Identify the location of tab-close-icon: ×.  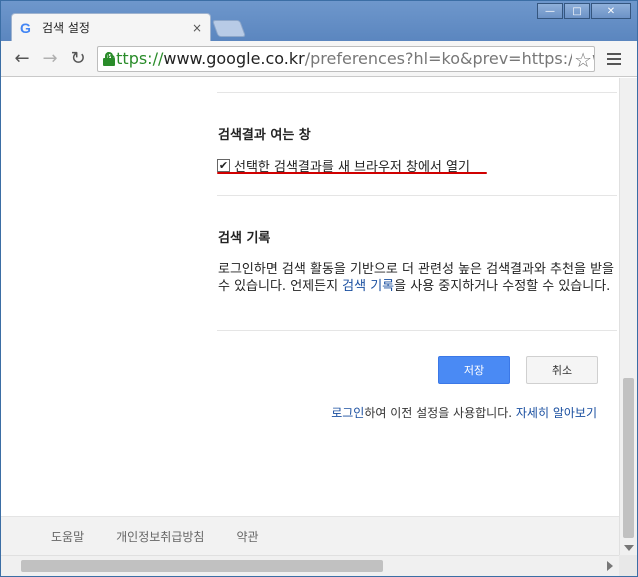
(197, 28).